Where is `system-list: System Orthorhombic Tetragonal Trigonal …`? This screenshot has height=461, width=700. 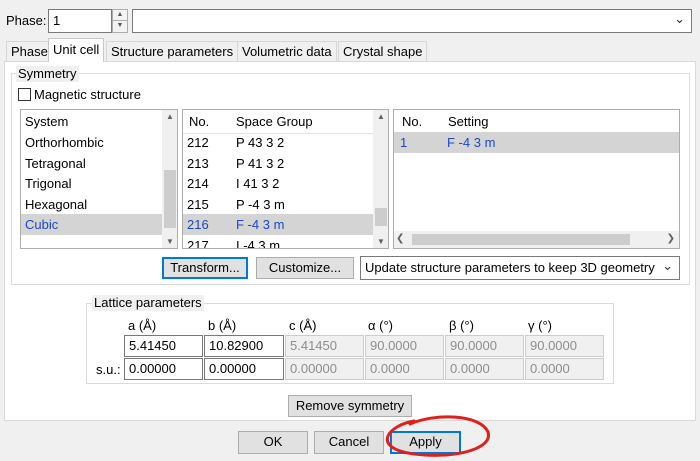
system-list: System Orthorhombic Tetragonal Trigonal … is located at coordinates (99, 179).